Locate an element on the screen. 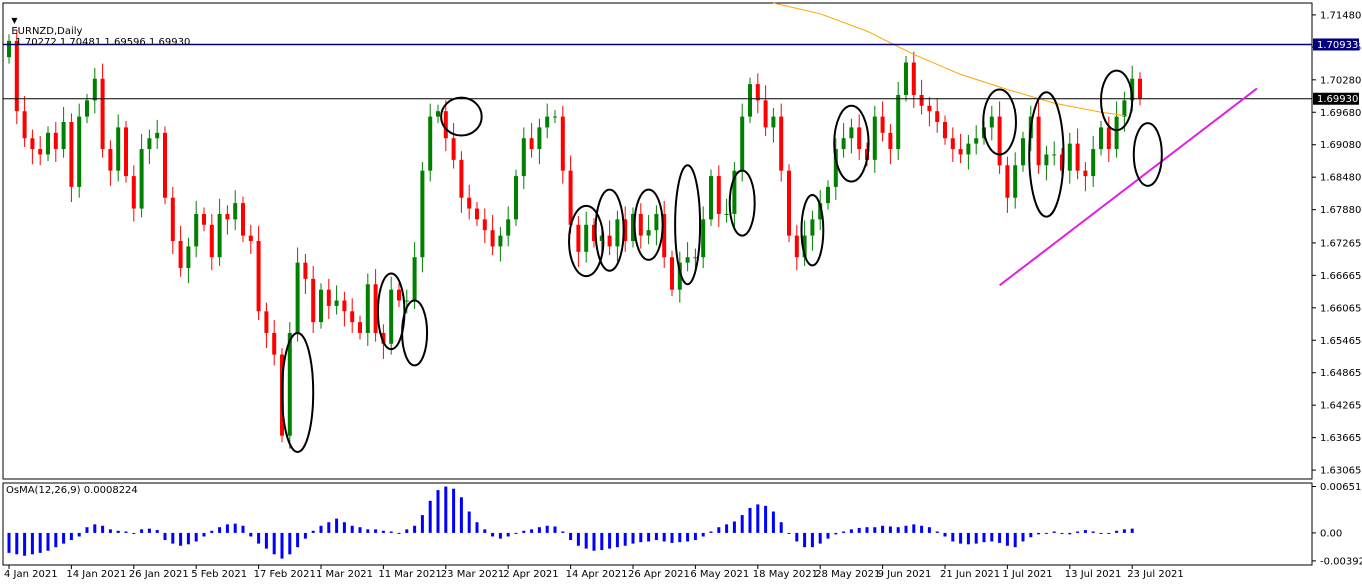 This screenshot has height=588, width=1362. x-tick-label-6: 11 Mar 2021 is located at coordinates (409, 574).